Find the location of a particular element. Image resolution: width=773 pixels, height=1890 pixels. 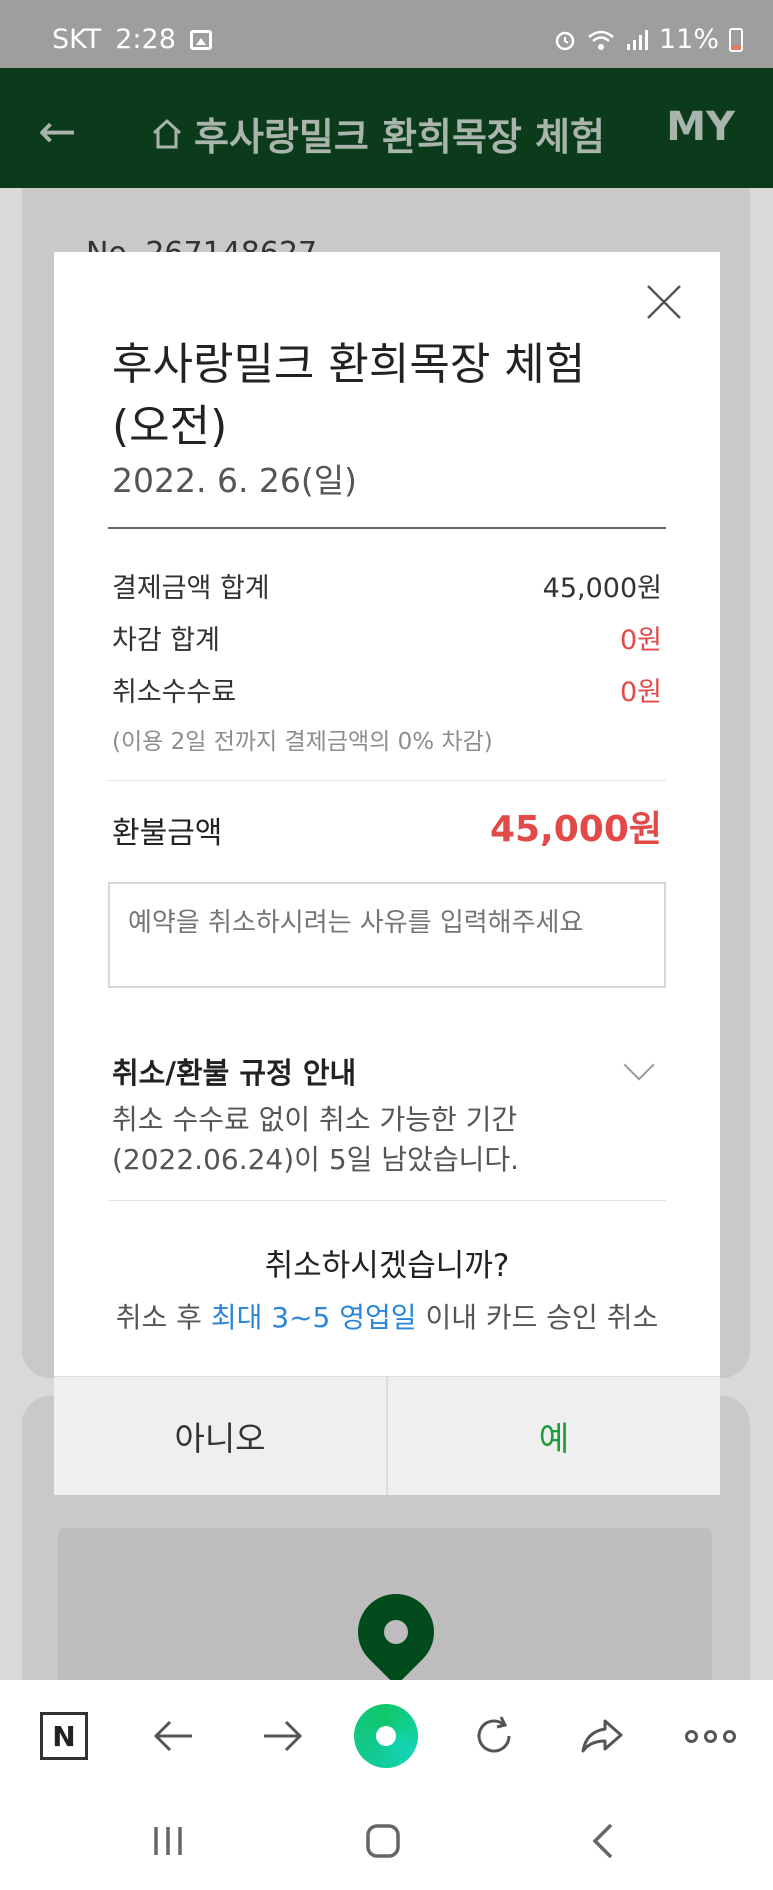

status-right: 11% is located at coordinates (648, 39).